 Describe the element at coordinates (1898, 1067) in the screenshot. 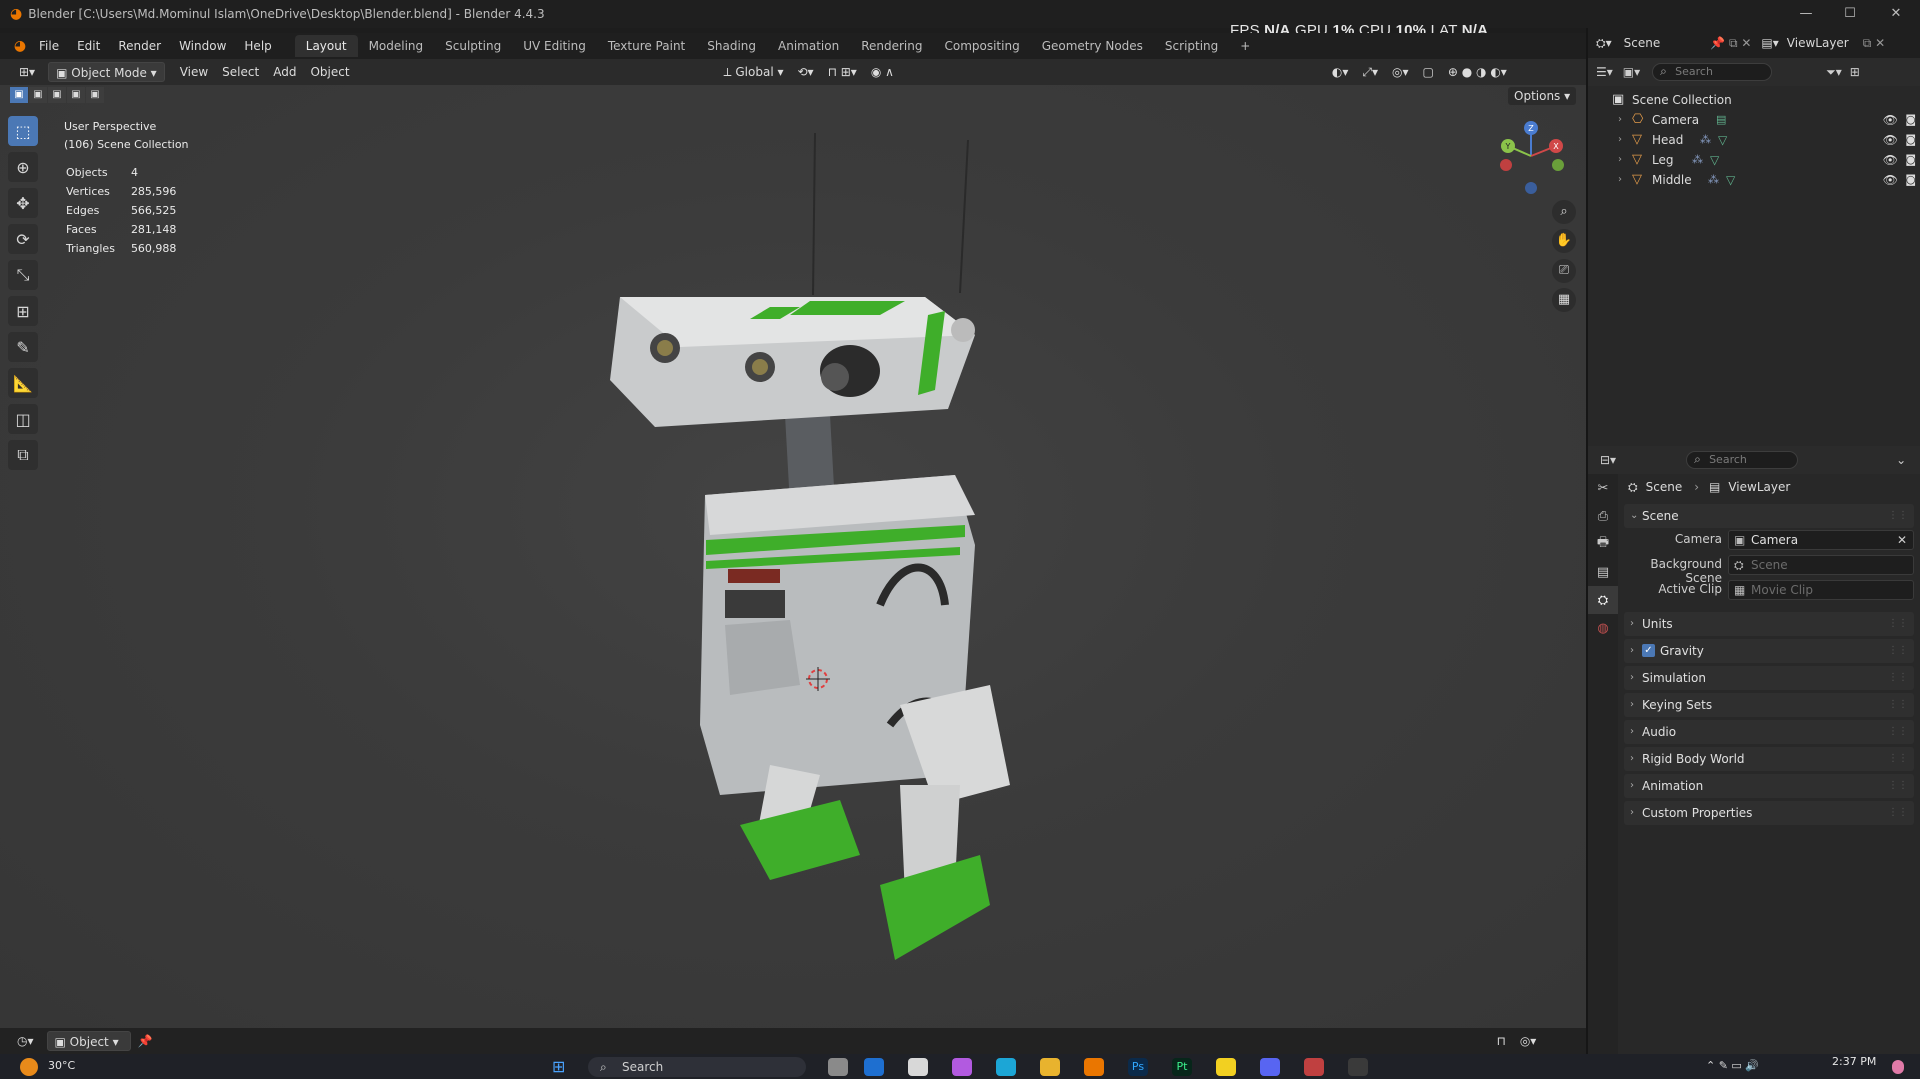

I see `notification-icon` at that location.